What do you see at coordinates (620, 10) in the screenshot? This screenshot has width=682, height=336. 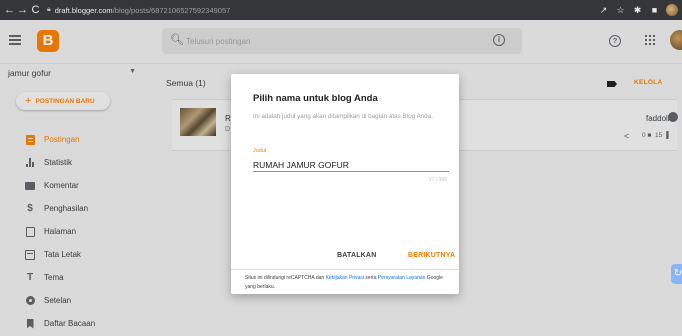 I see `bookmark-star-icon: ☆` at bounding box center [620, 10].